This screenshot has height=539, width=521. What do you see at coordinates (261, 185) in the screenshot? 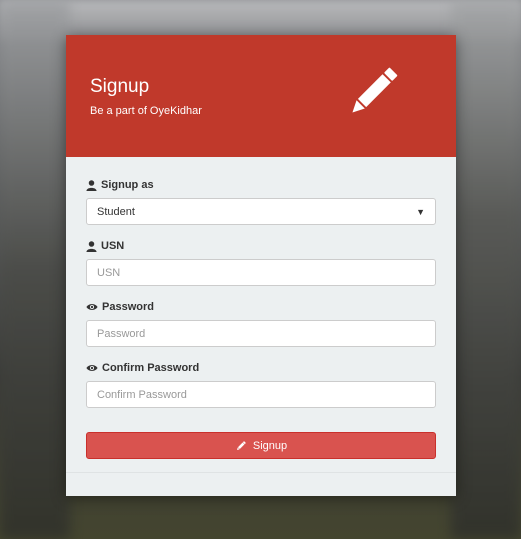
I see `signup-as-label: Signup as` at bounding box center [261, 185].